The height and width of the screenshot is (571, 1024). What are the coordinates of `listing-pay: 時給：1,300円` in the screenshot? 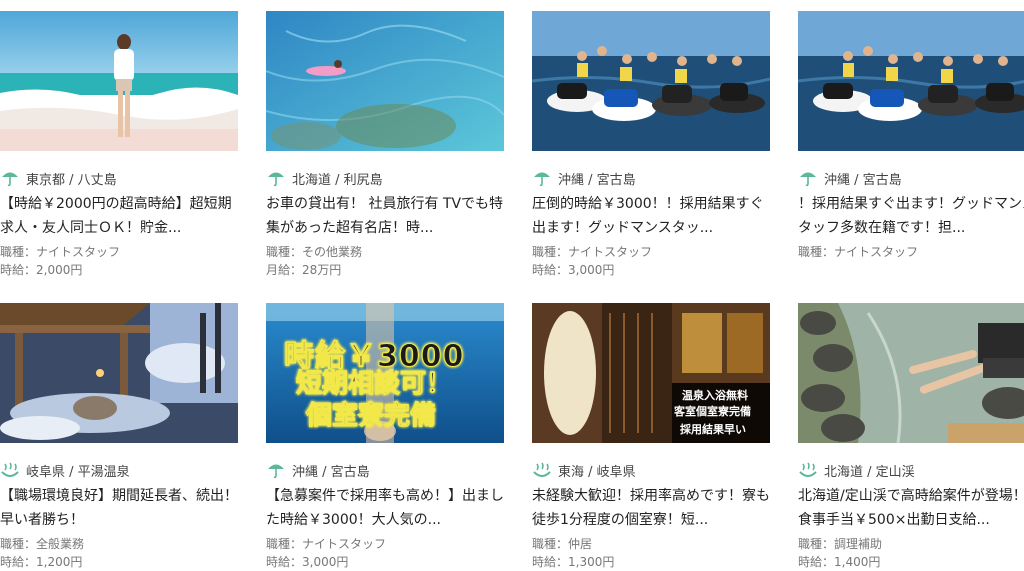 It's located at (573, 562).